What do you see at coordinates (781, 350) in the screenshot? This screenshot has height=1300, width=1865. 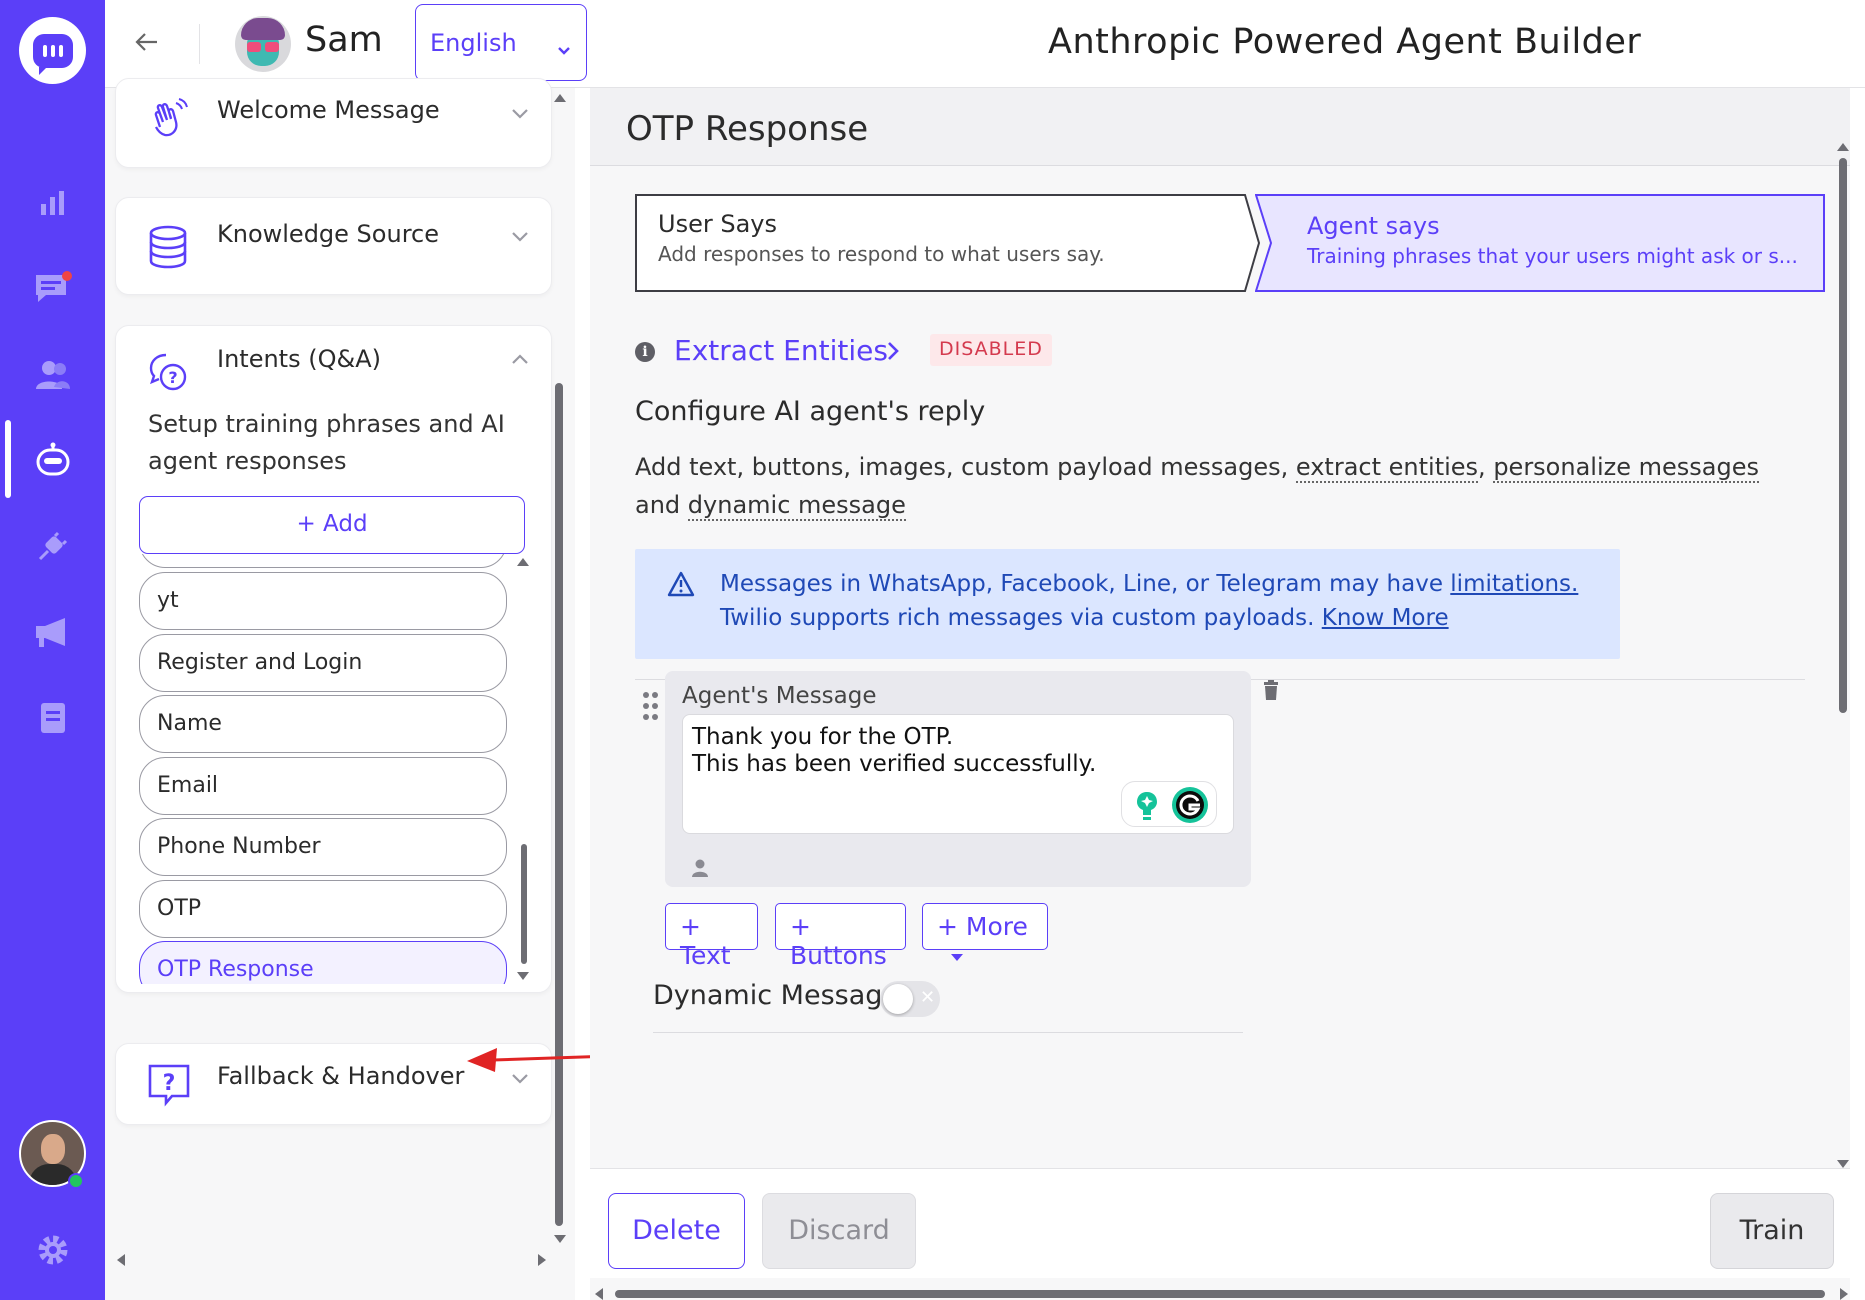 I see `extract-entities-link: Extract Entities` at bounding box center [781, 350].